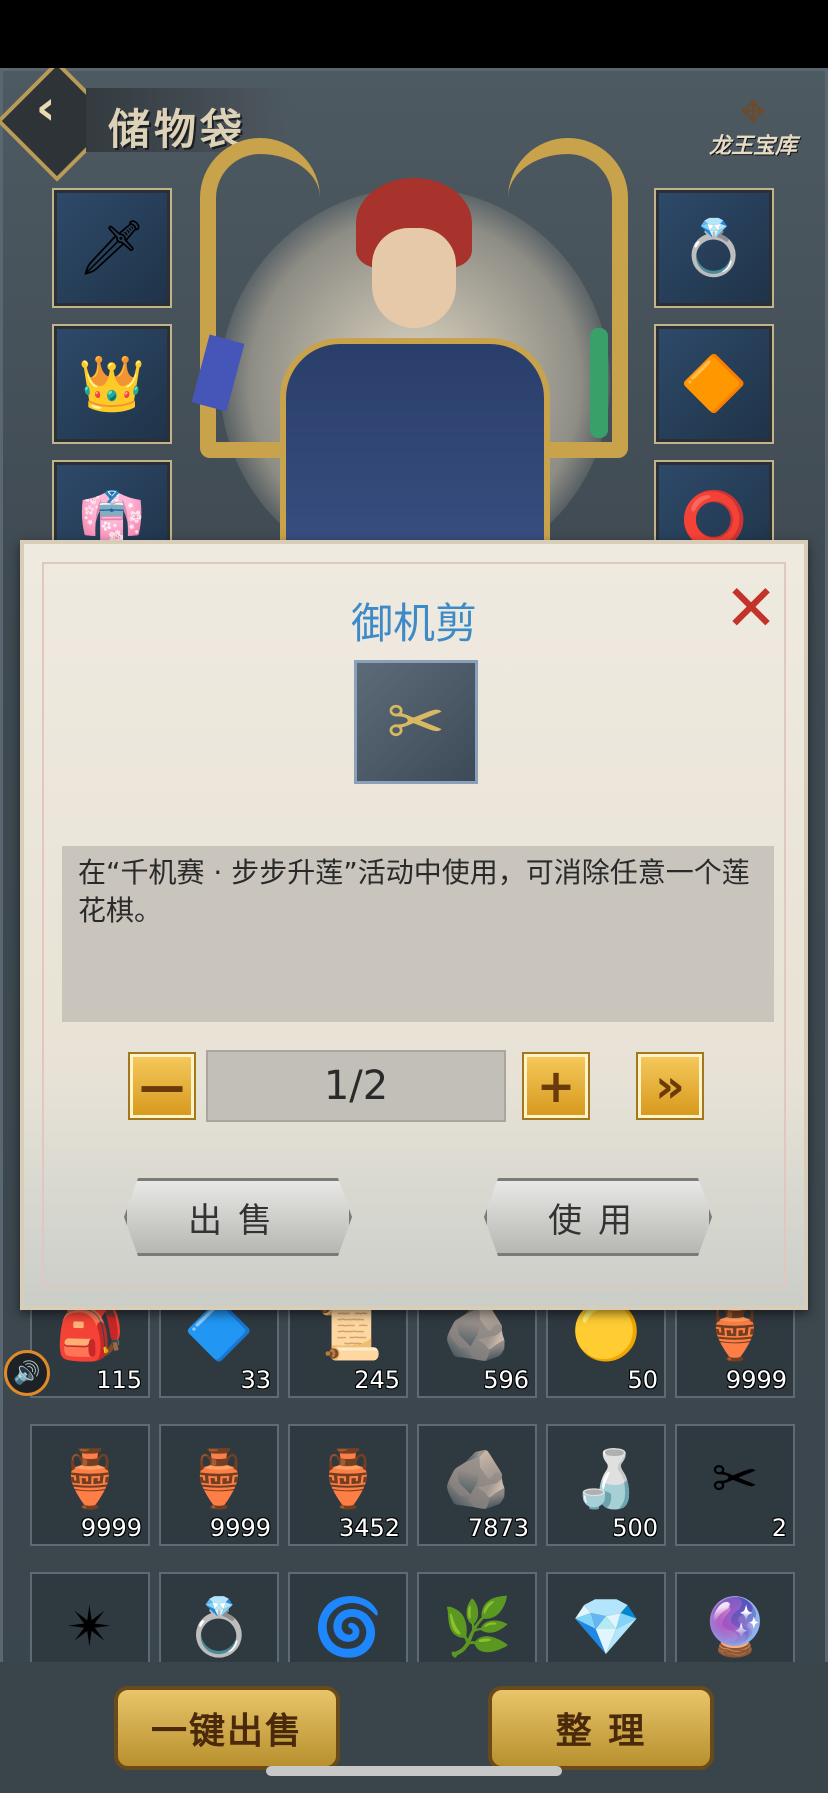 The width and height of the screenshot is (828, 1793). I want to click on bag-slot: 🍶 500, so click(606, 1485).